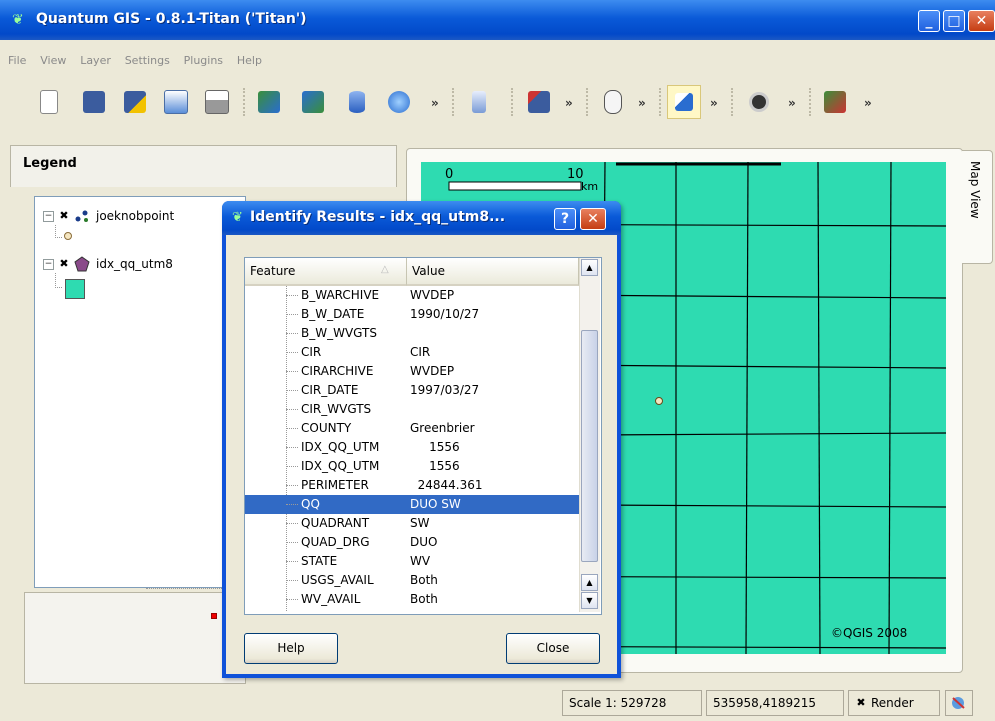 The height and width of the screenshot is (721, 995). Describe the element at coordinates (337, 580) in the screenshot. I see `result-feature-cell: USGS_AVAIL` at that location.